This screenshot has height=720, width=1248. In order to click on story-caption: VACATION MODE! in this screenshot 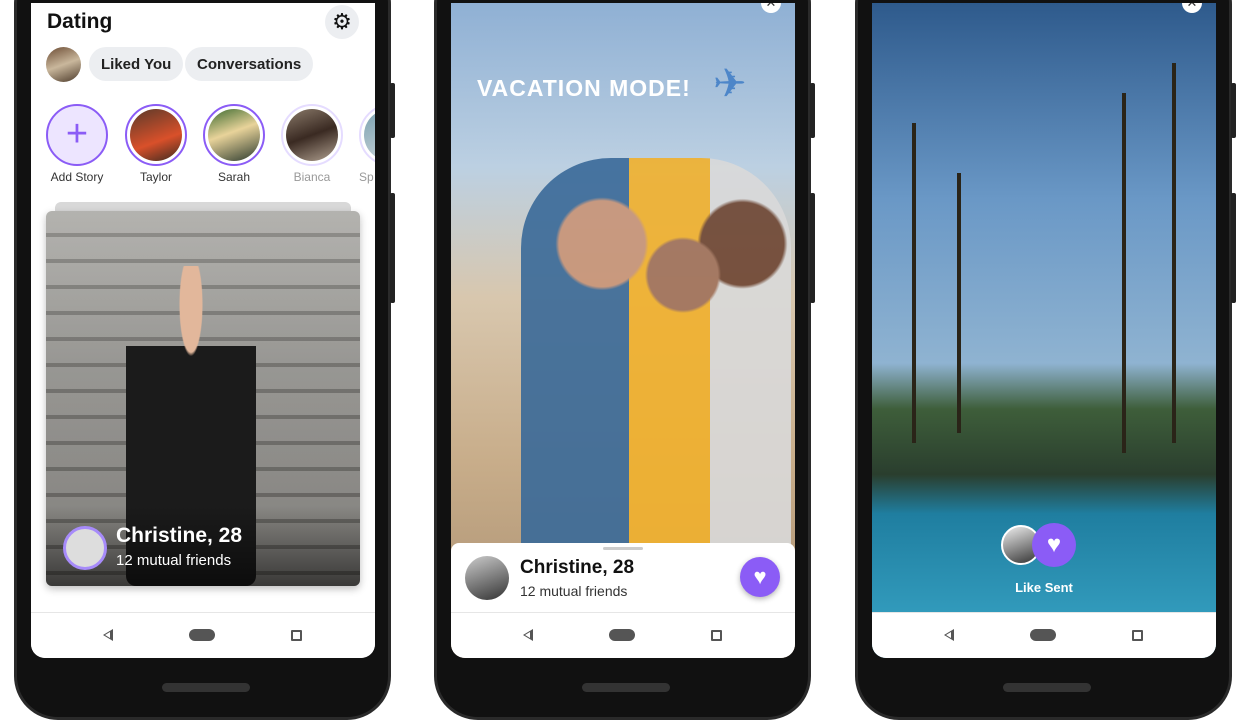, I will do `click(584, 88)`.